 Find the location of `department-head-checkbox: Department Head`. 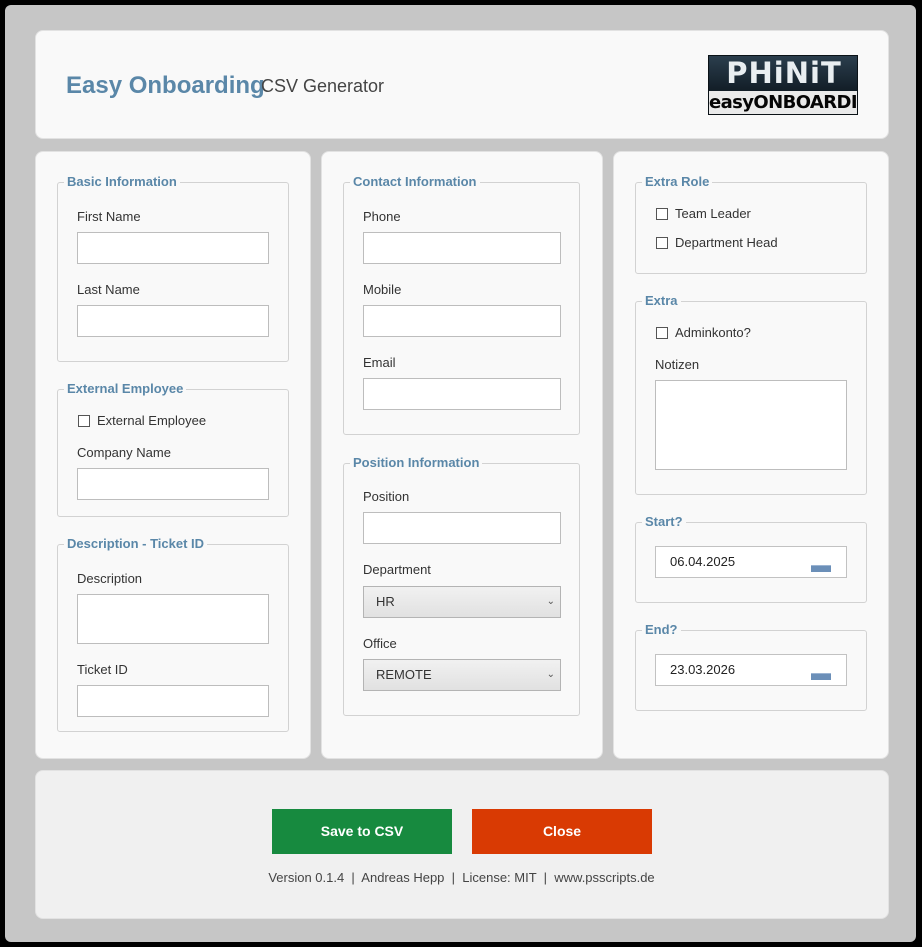

department-head-checkbox: Department Head is located at coordinates (717, 243).